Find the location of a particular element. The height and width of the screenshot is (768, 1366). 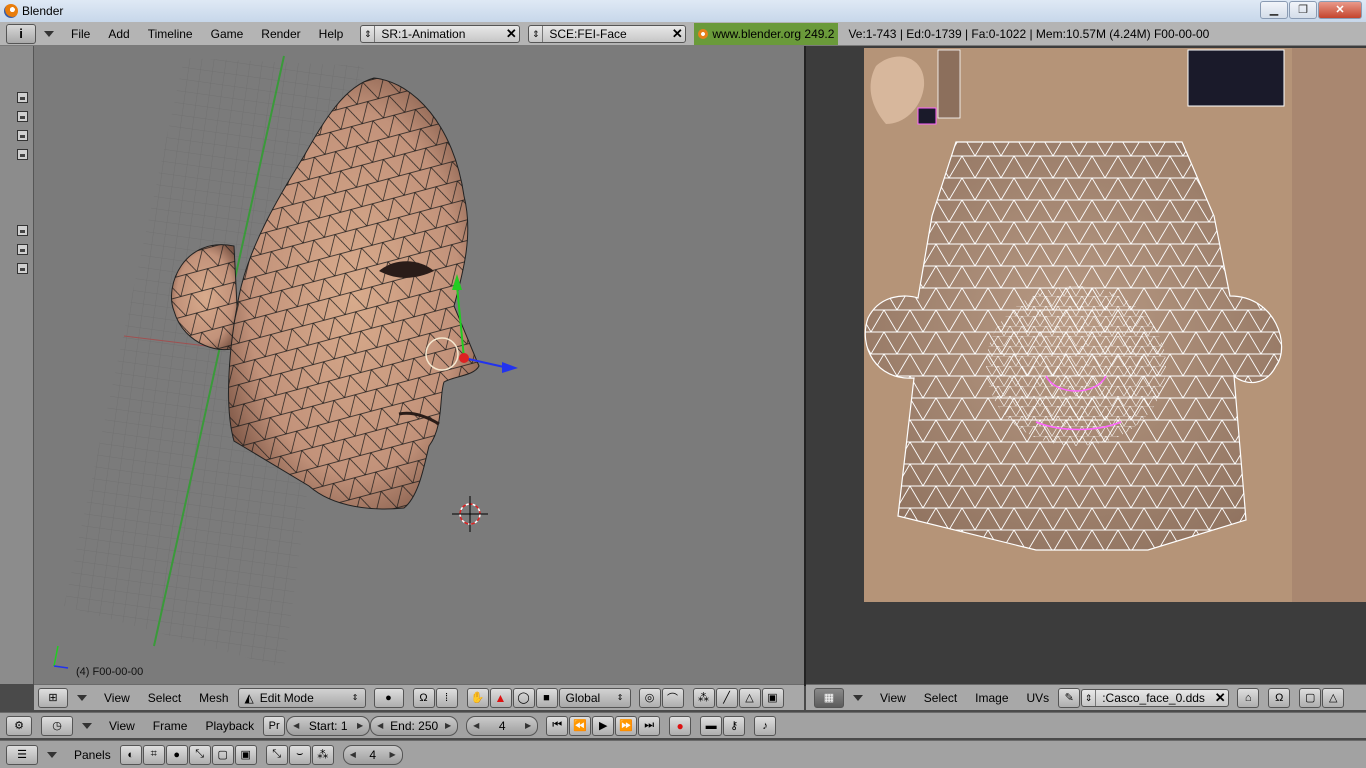

menu-render: Render is located at coordinates (280, 34).